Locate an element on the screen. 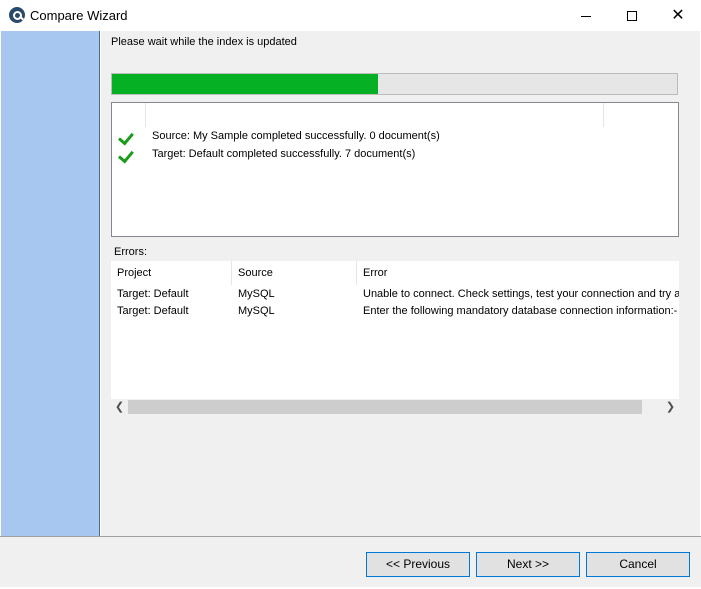 Image resolution: width=701 pixels, height=589 pixels. errors-label: Errors: is located at coordinates (130, 252).